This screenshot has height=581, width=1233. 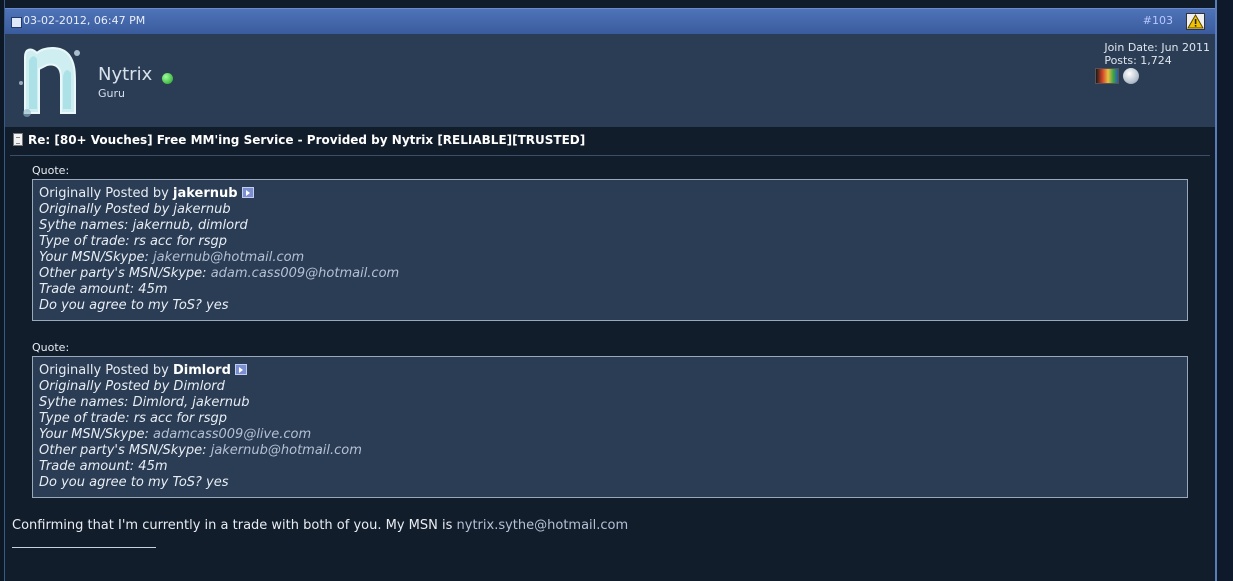 I want to click on user-stats: Join Date: Jun 2011 Posts: 1,724, so click(x=1157, y=54).